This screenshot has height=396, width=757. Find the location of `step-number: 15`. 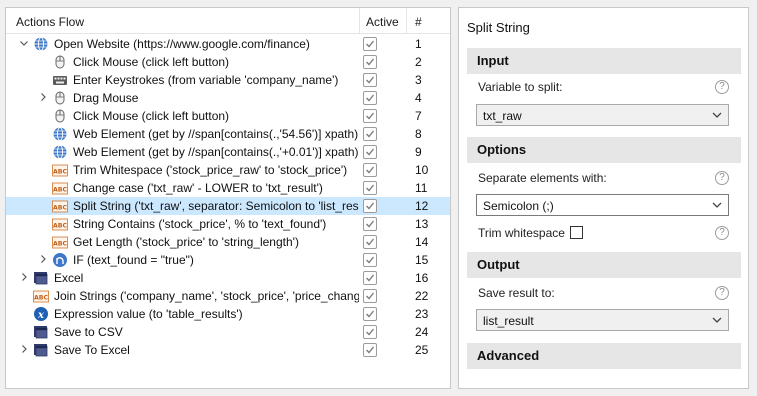

step-number: 15 is located at coordinates (422, 260).